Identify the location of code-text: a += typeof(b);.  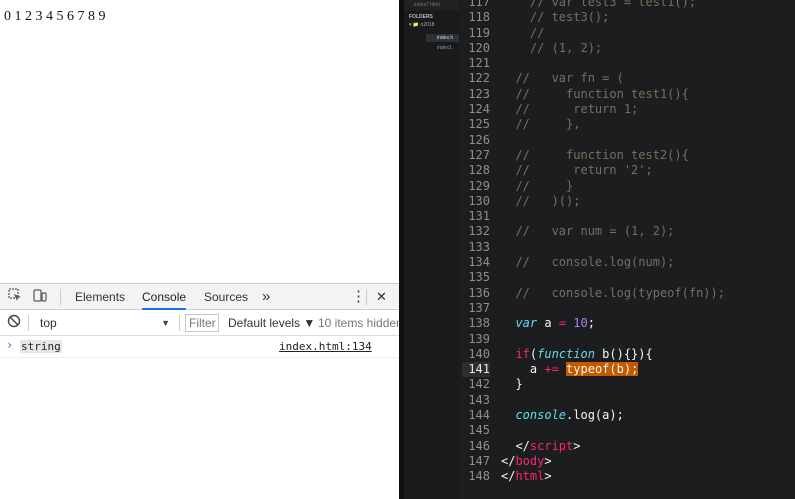
(570, 369).